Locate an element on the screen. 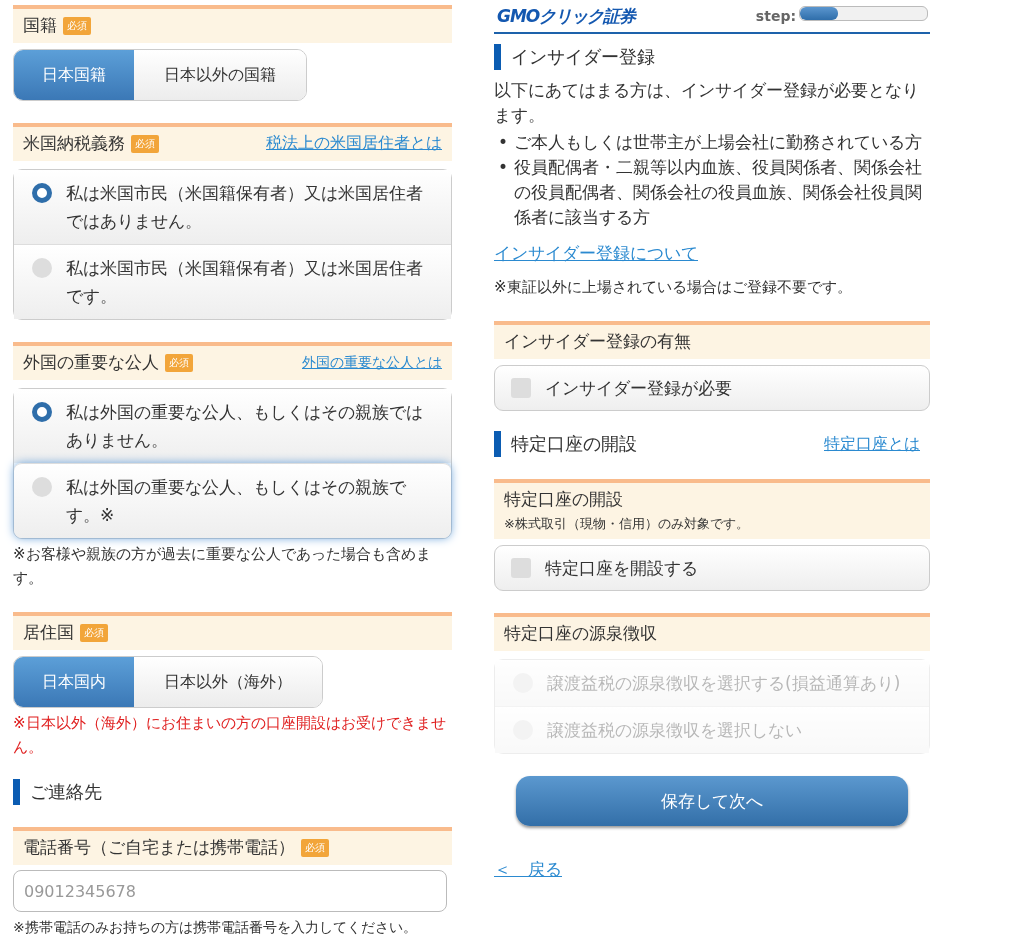 The height and width of the screenshot is (943, 1024). brand-logo: GMOクリック証券 is located at coordinates (566, 16).